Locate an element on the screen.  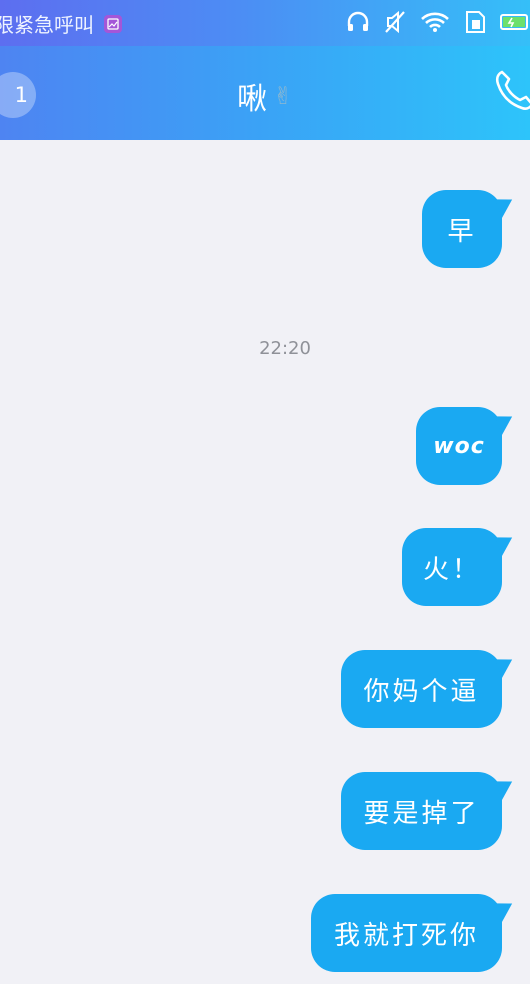
message-bubble: 早 is located at coordinates (469, 229).